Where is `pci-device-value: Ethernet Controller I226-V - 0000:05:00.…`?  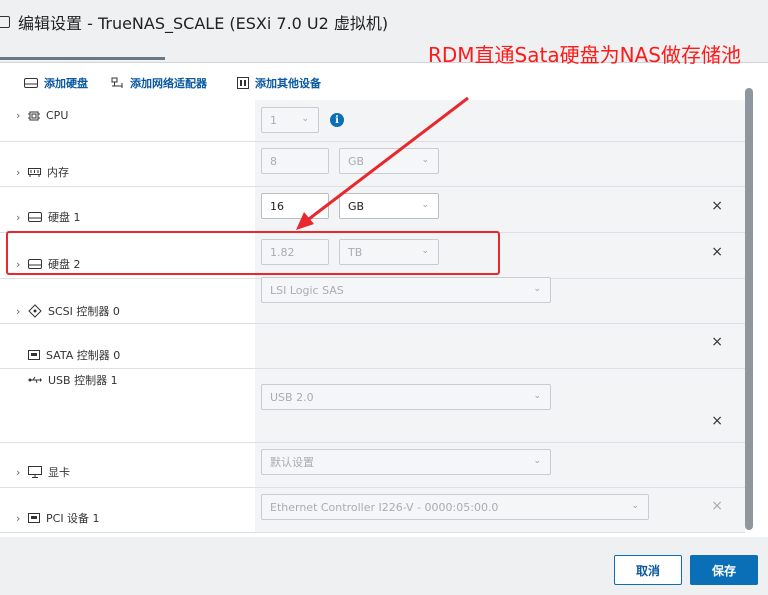
pci-device-value: Ethernet Controller I226-V - 0000:05:00.… is located at coordinates (384, 507).